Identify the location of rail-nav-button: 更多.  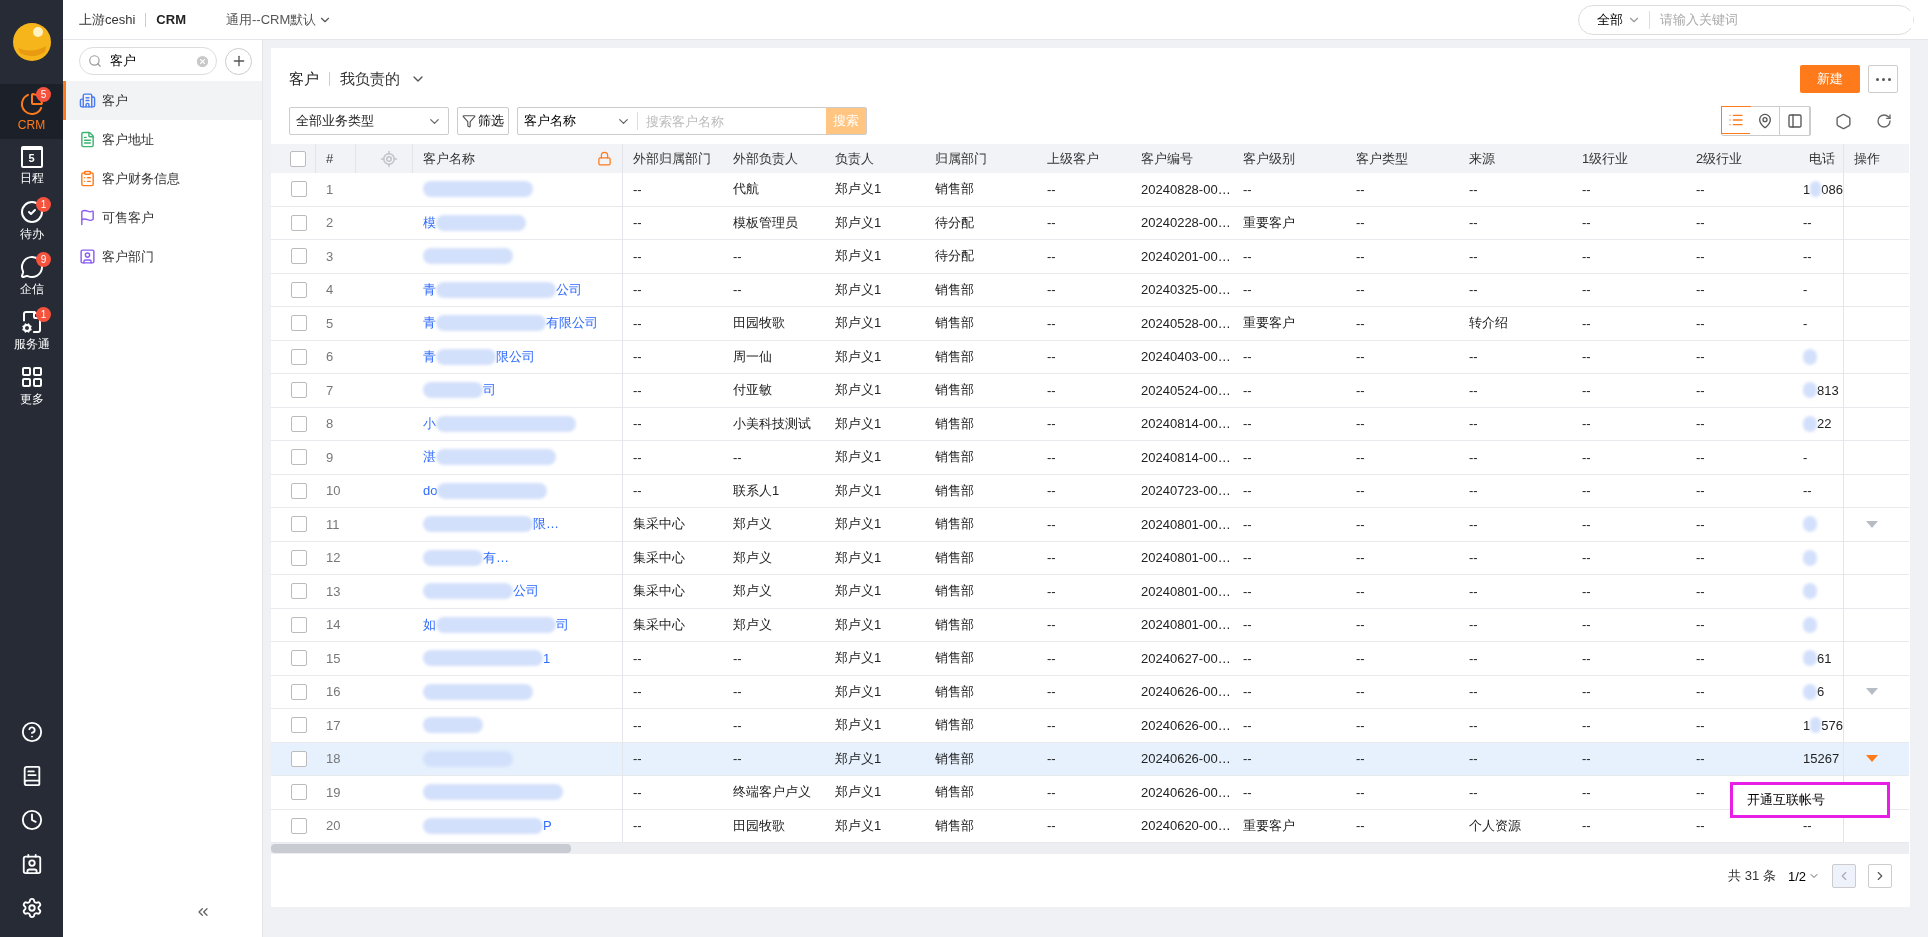
(31, 386).